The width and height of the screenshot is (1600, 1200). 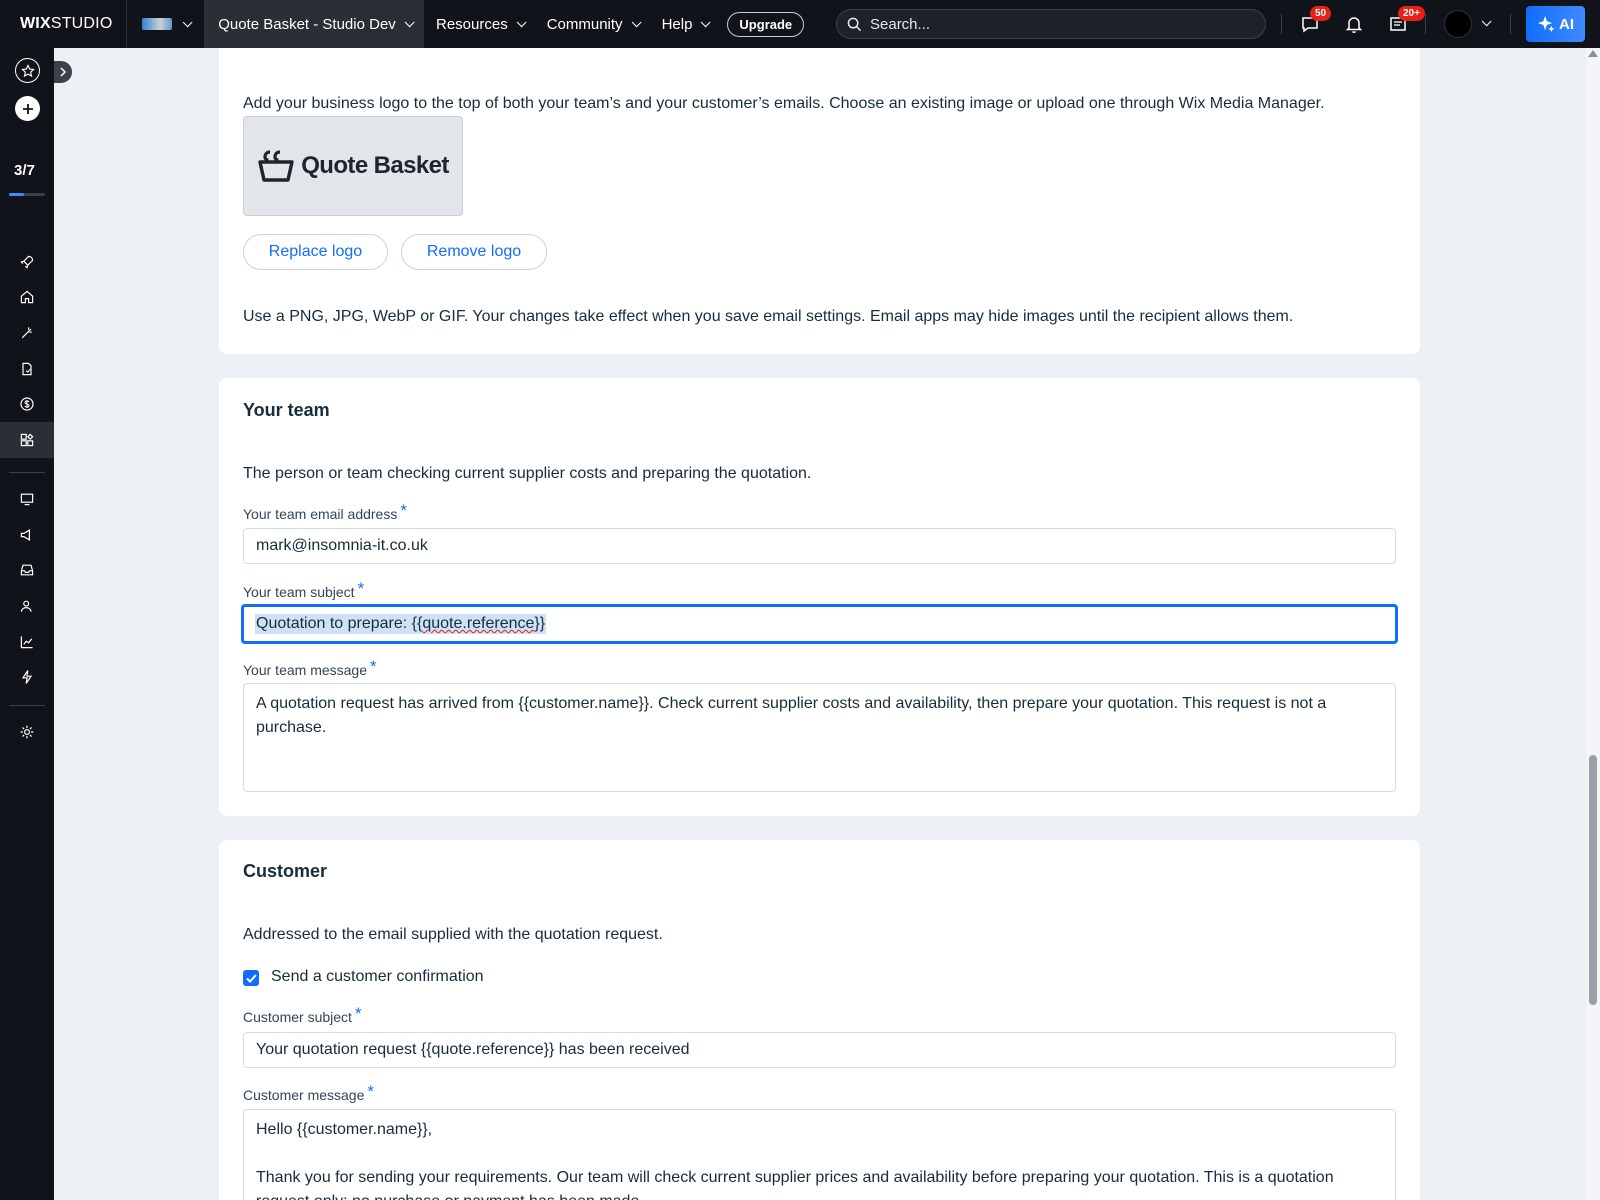 I want to click on rail-item-site-settings, so click(x=27, y=499).